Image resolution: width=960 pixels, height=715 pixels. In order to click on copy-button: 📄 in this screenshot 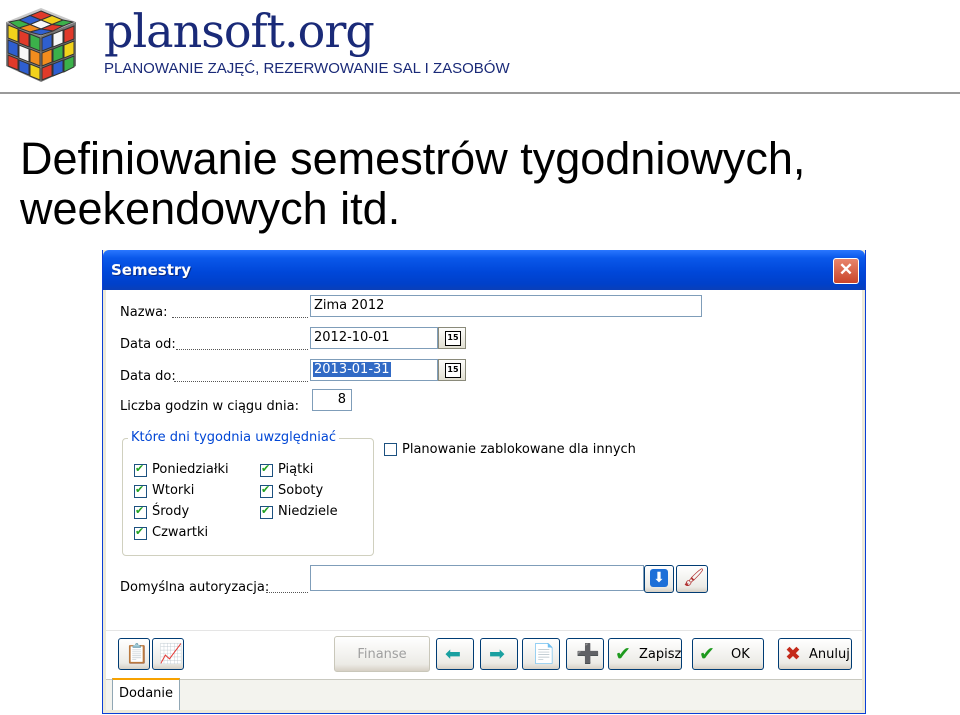, I will do `click(541, 654)`.